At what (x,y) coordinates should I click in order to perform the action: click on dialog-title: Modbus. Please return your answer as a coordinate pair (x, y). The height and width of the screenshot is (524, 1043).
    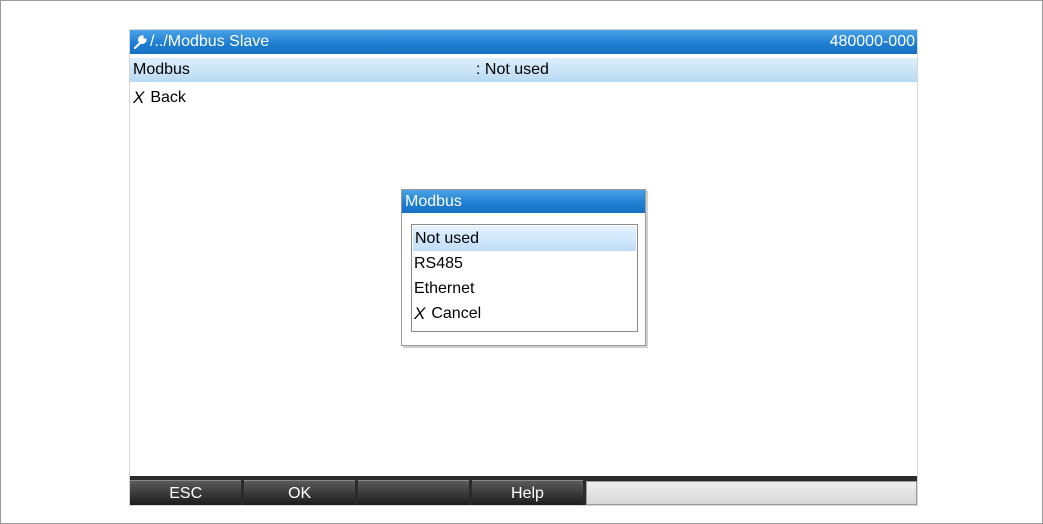
    Looking at the image, I should click on (523, 201).